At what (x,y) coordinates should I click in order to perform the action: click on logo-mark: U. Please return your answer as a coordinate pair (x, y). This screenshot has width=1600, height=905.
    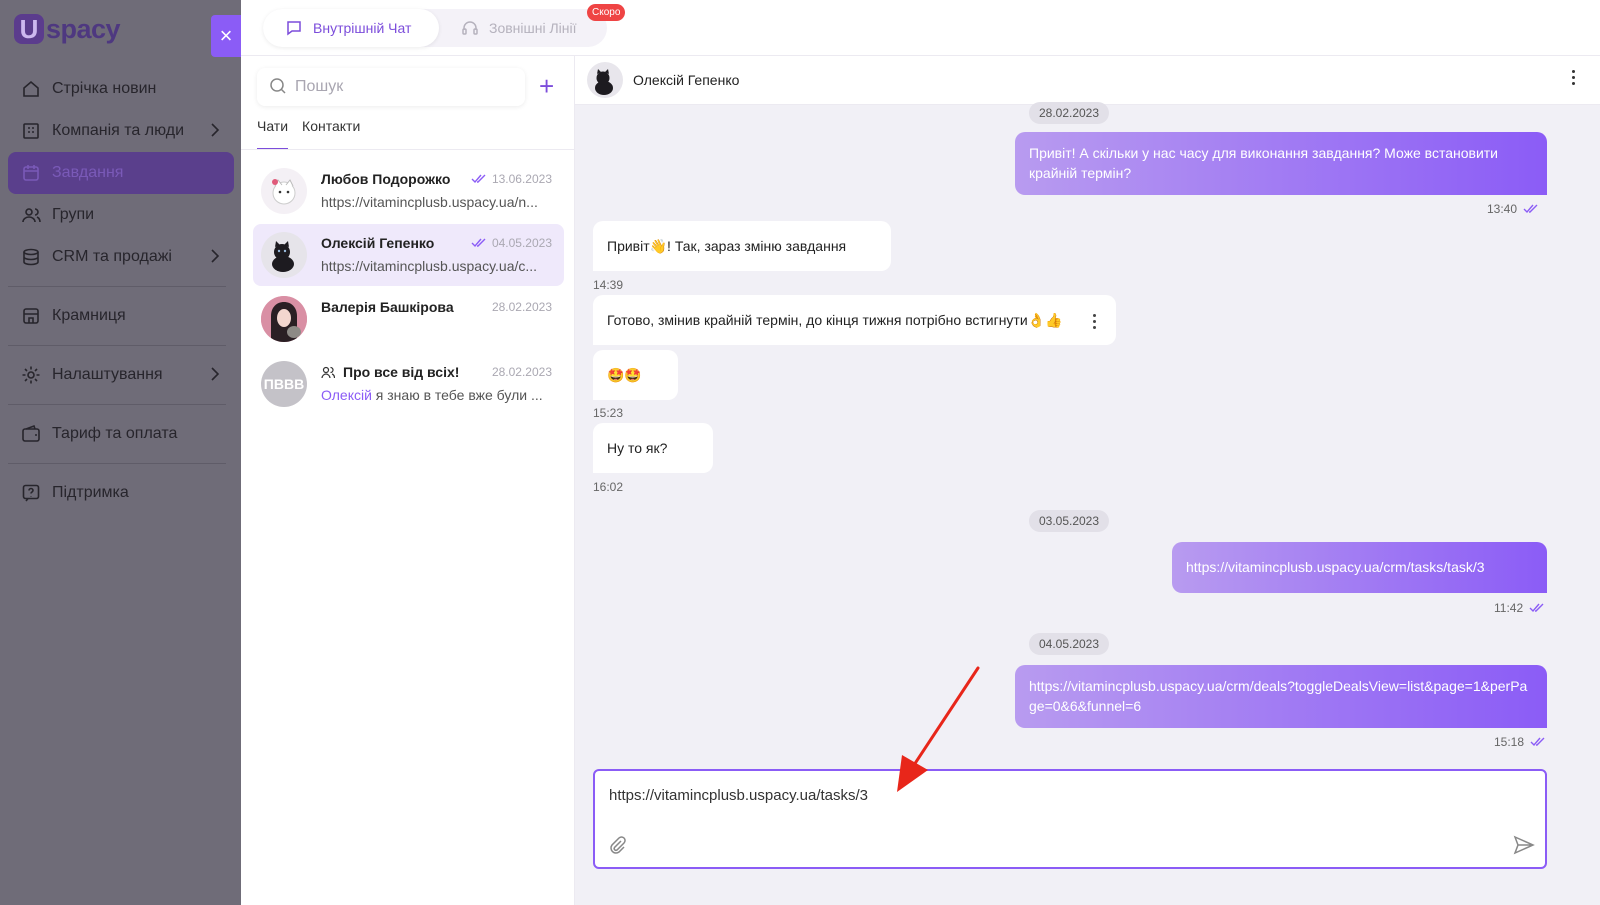
    Looking at the image, I should click on (29, 29).